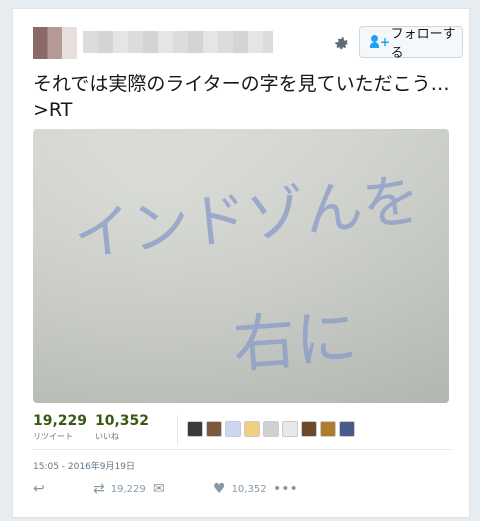  I want to click on like-count: 10,352, so click(249, 489).